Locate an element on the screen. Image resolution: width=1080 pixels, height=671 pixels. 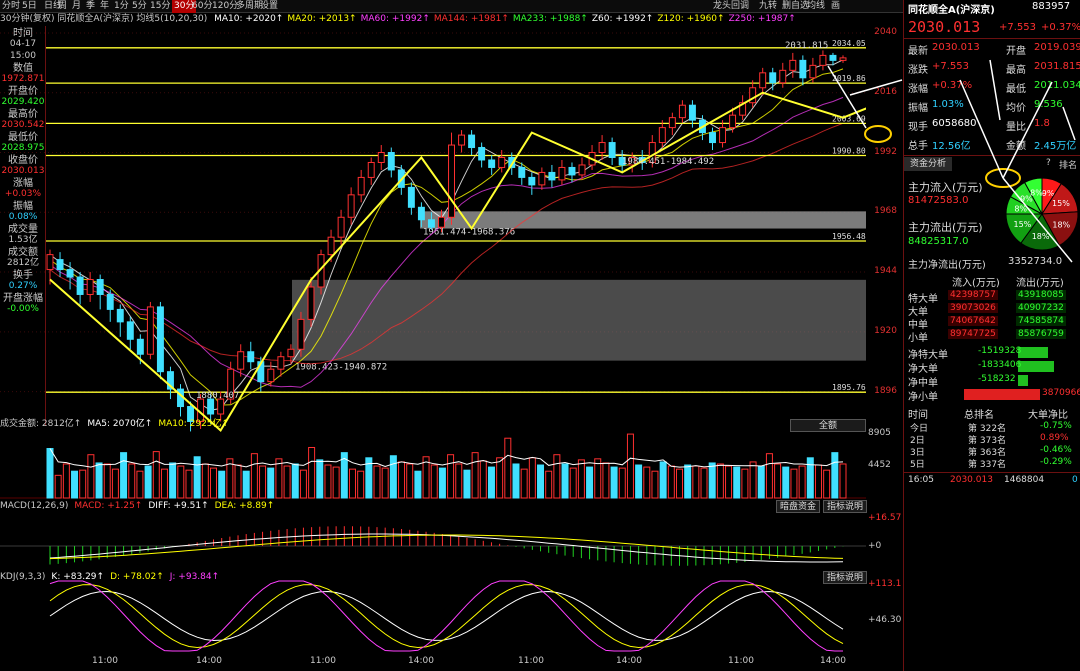
period-tab: 设置 is located at coordinates (269, 6).